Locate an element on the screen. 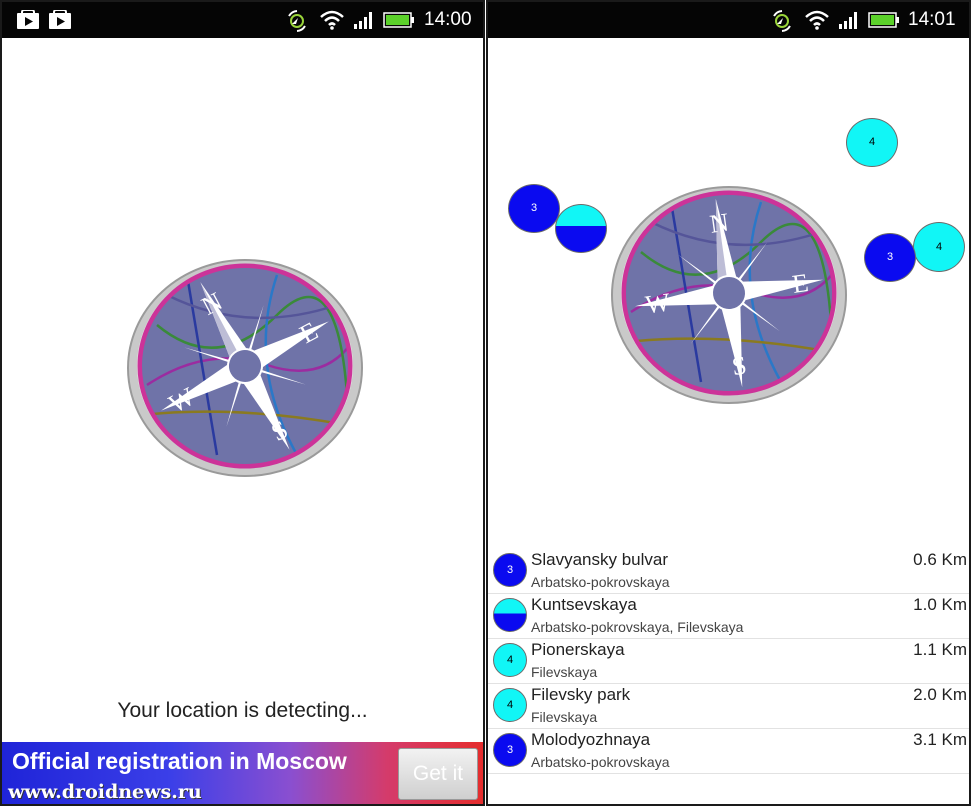 The height and width of the screenshot is (806, 971). station-distance: 3.1 Km is located at coordinates (940, 739).